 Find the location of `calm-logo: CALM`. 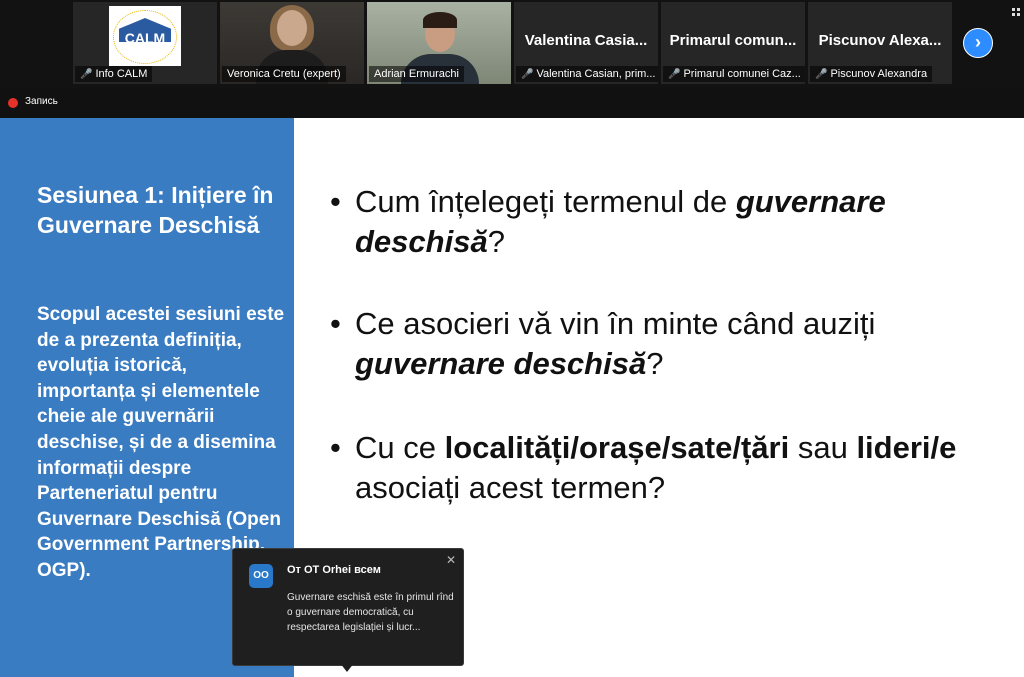

calm-logo: CALM is located at coordinates (145, 36).